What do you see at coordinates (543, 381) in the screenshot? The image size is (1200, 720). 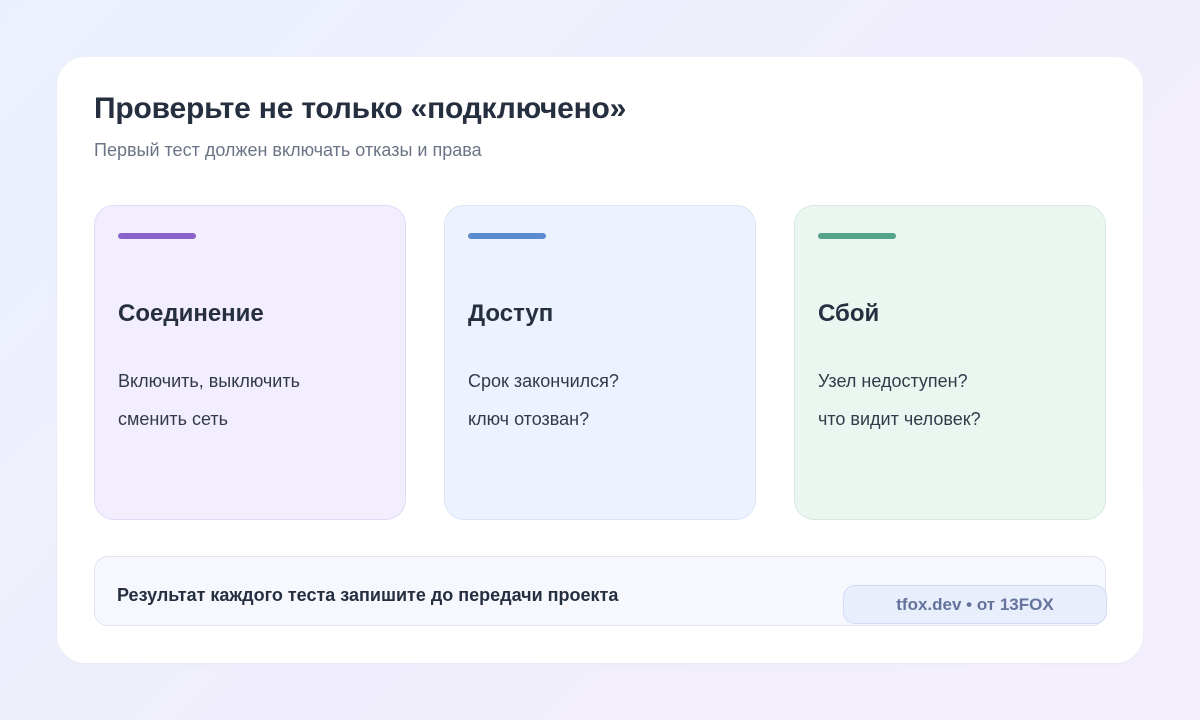 I see `panel-line: Срок закончился?` at bounding box center [543, 381].